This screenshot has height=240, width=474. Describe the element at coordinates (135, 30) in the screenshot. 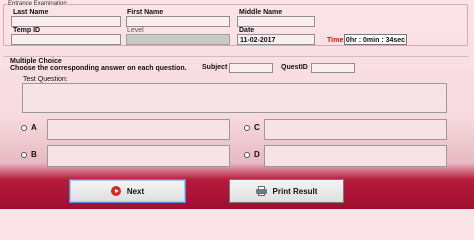

I see `level-label: Level` at that location.